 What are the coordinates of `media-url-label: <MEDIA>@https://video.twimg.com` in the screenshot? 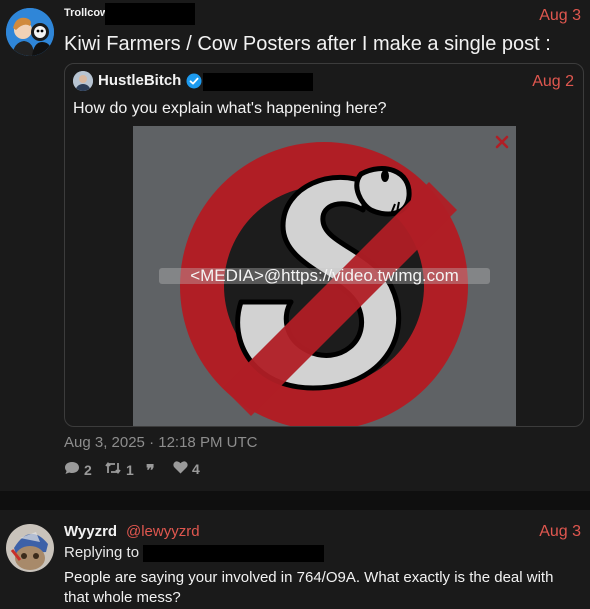 It's located at (324, 275).